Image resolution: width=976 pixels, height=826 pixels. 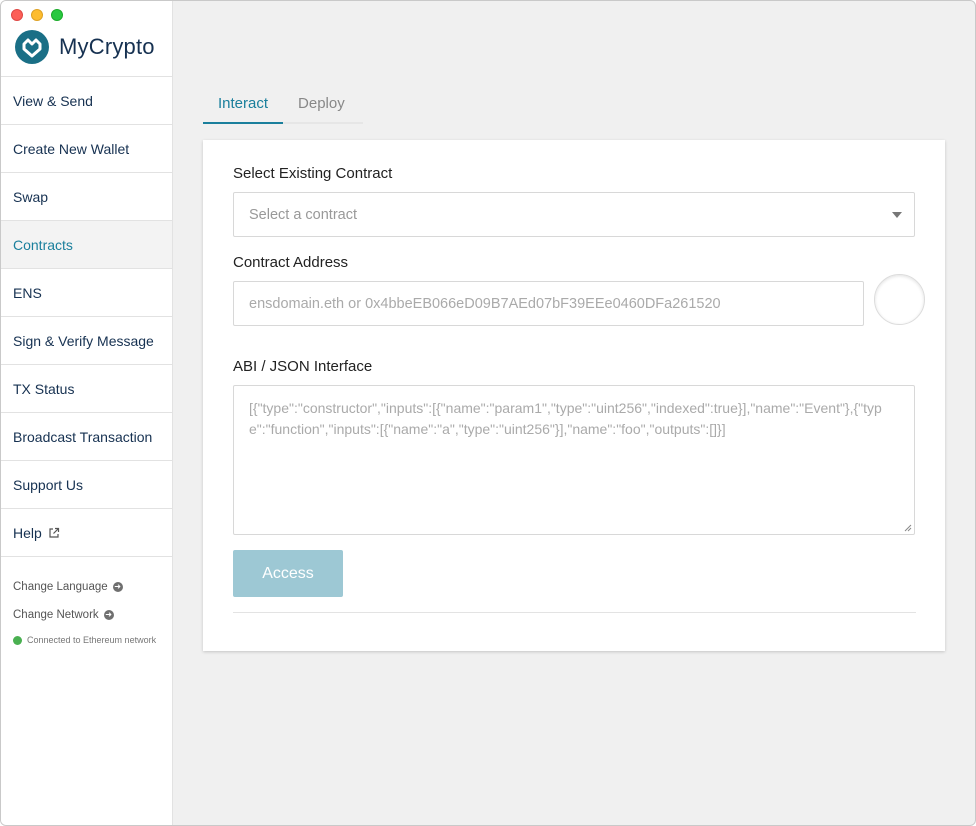 What do you see at coordinates (899, 299) in the screenshot?
I see `address-identicon` at bounding box center [899, 299].